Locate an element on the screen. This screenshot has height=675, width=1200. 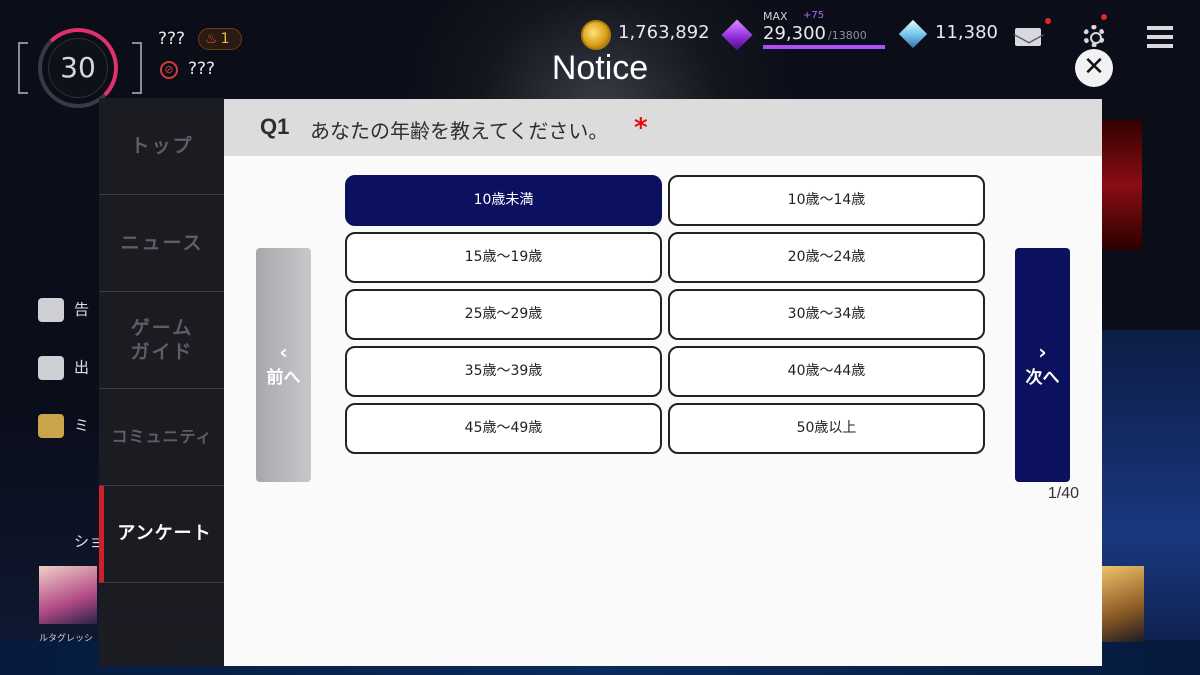
side-menu-item-game-guide: ゲーム ガイド is located at coordinates (162, 340).